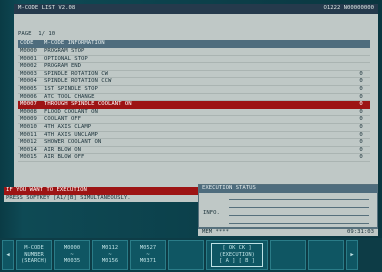  Describe the element at coordinates (64, 157) in the screenshot. I see `row-info: AIR BLOW OFF` at that location.